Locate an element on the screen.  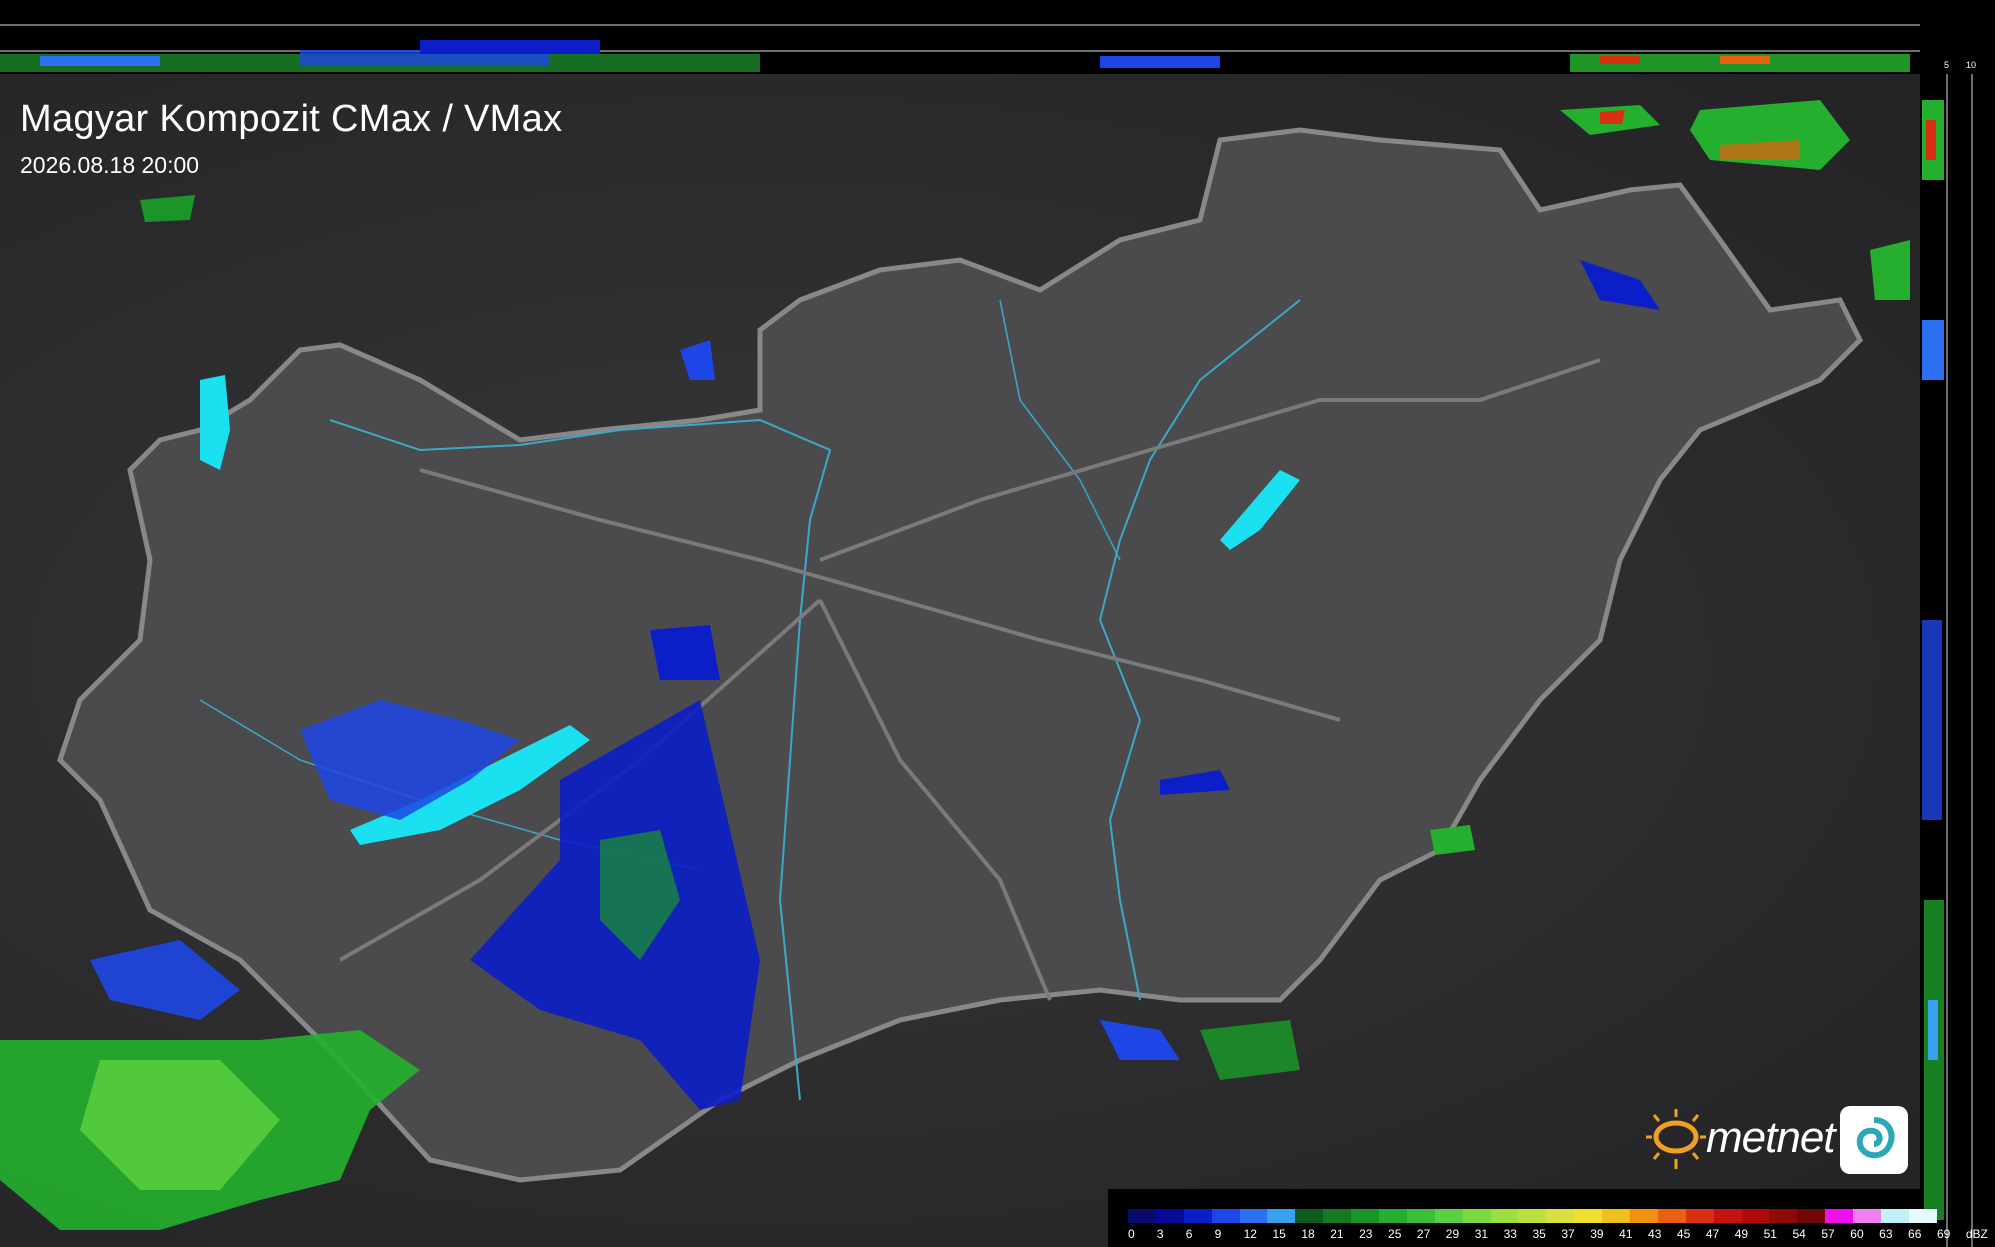
legend-value: 49 is located at coordinates (1741, 1234).